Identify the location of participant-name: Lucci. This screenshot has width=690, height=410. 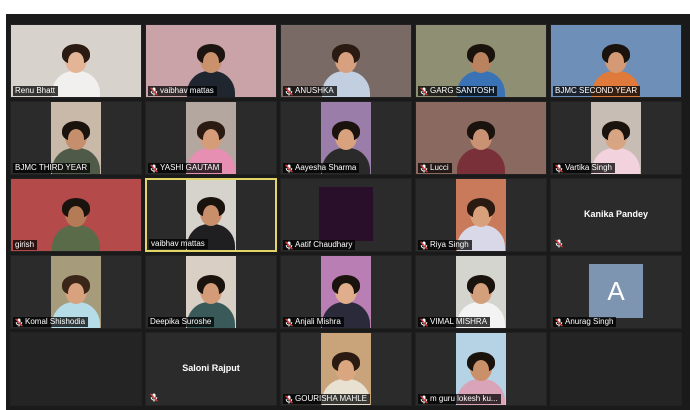
(439, 167).